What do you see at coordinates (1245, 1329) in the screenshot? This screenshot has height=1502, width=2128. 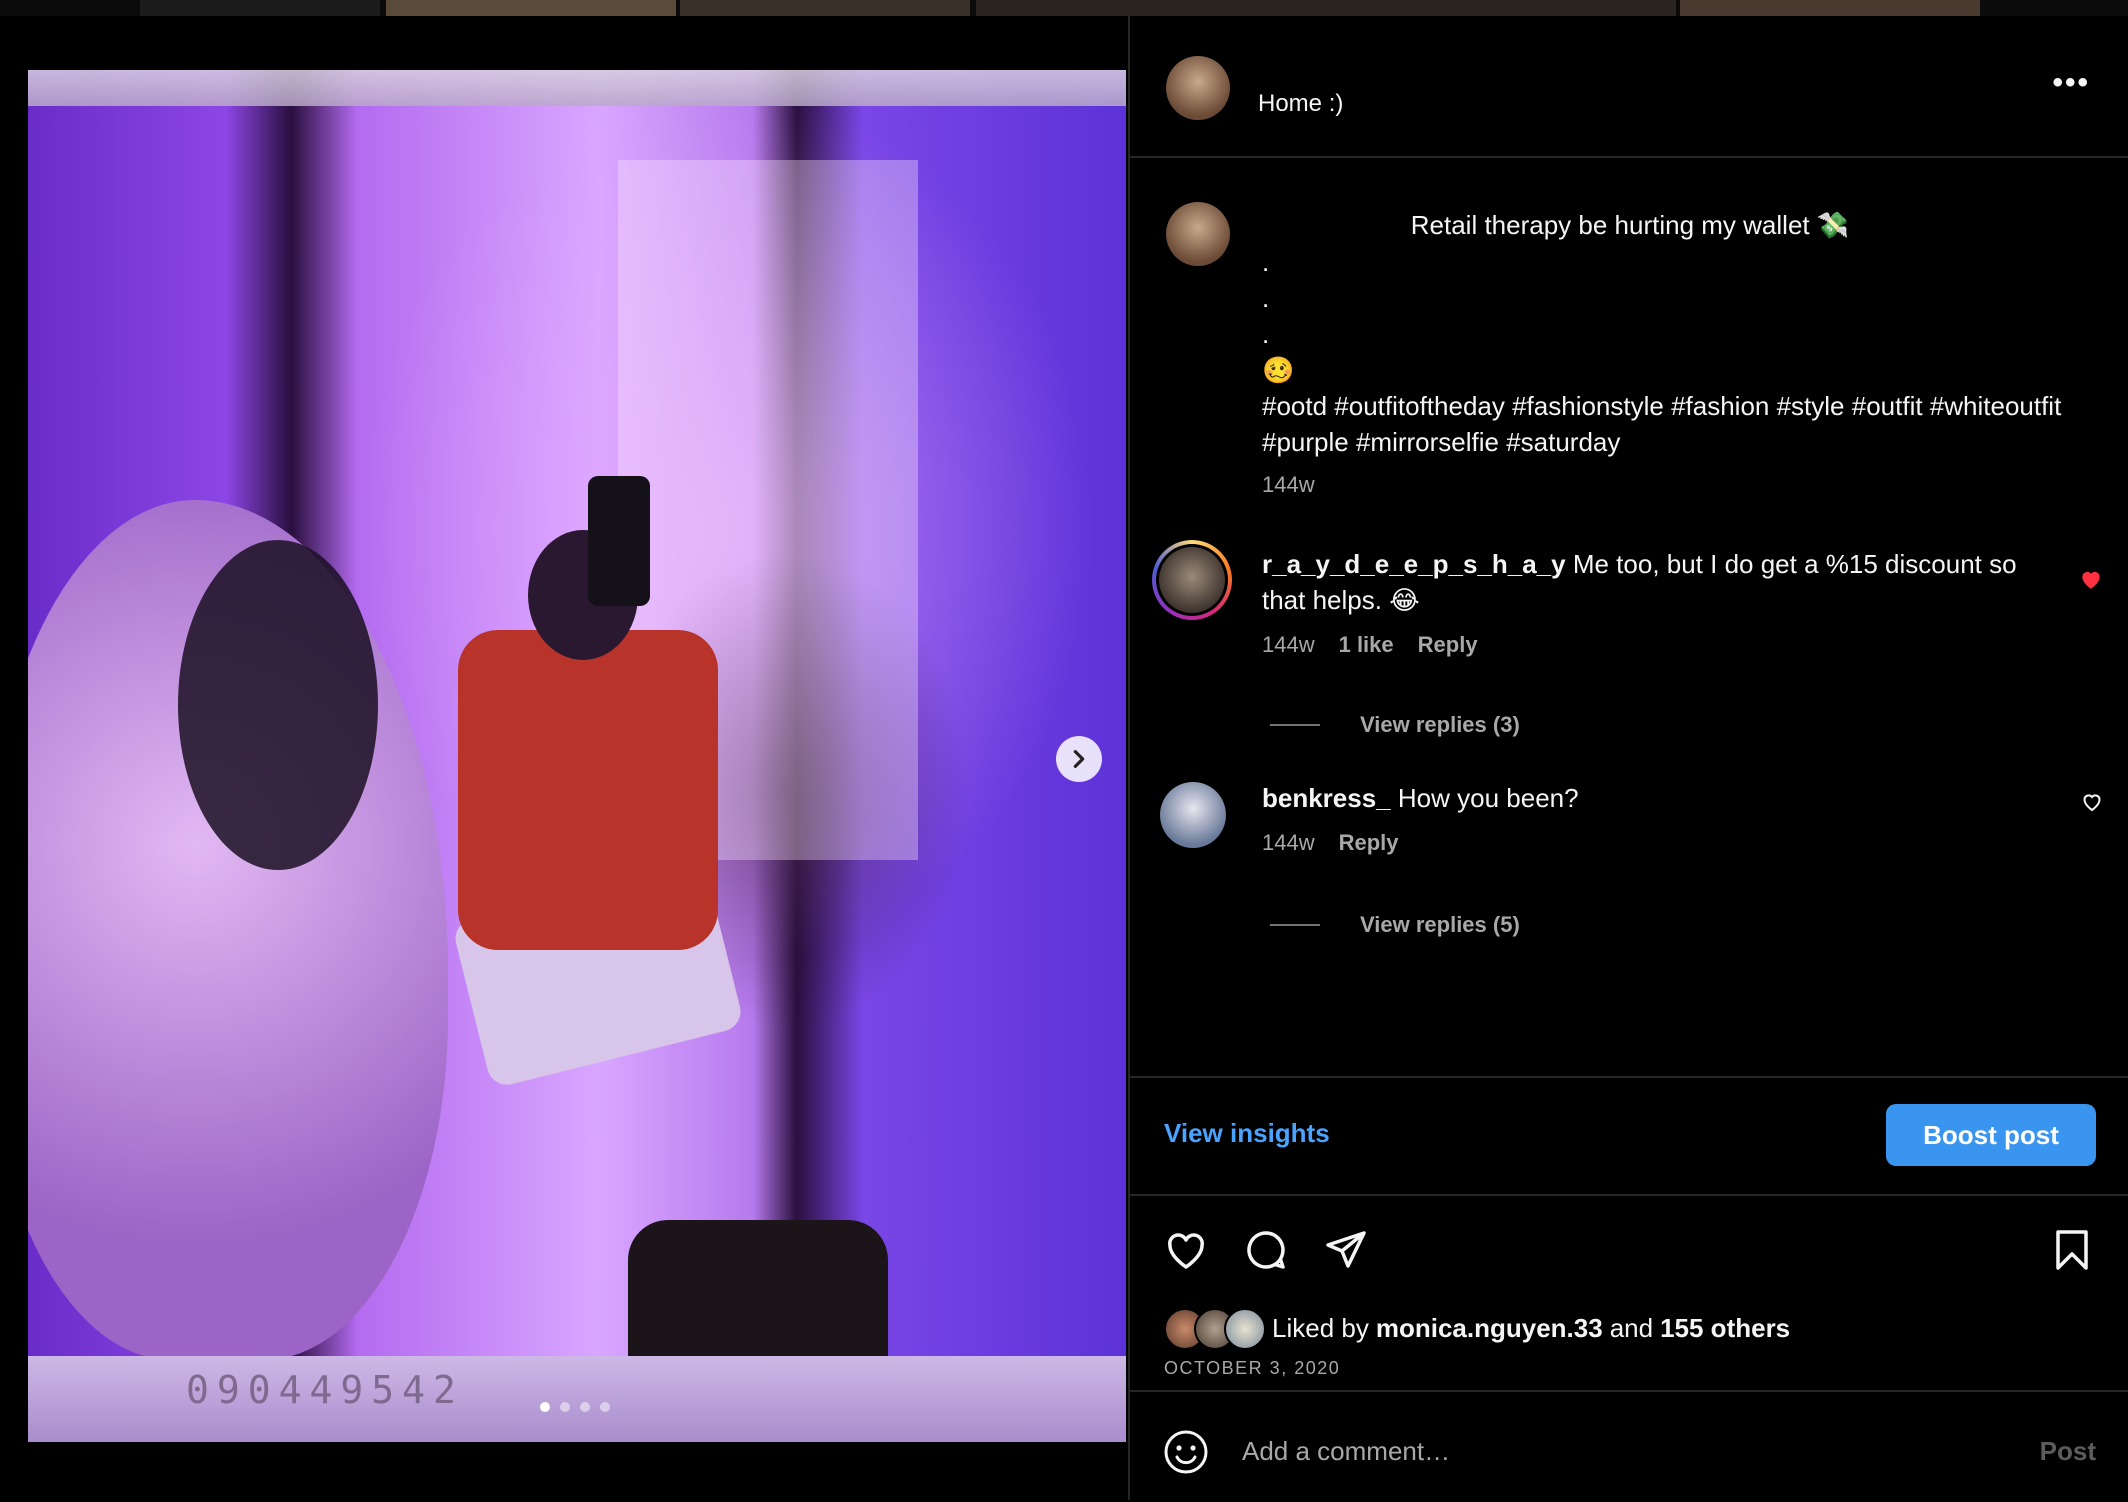 I see `liker-avatar` at bounding box center [1245, 1329].